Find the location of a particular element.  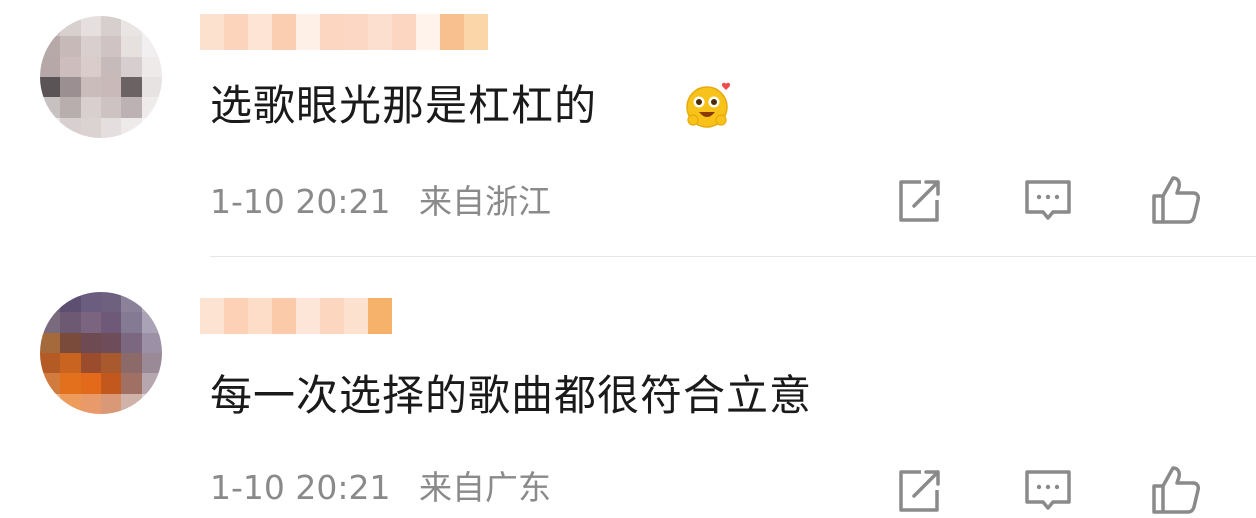

comment-location: 来自浙江 is located at coordinates (485, 201).